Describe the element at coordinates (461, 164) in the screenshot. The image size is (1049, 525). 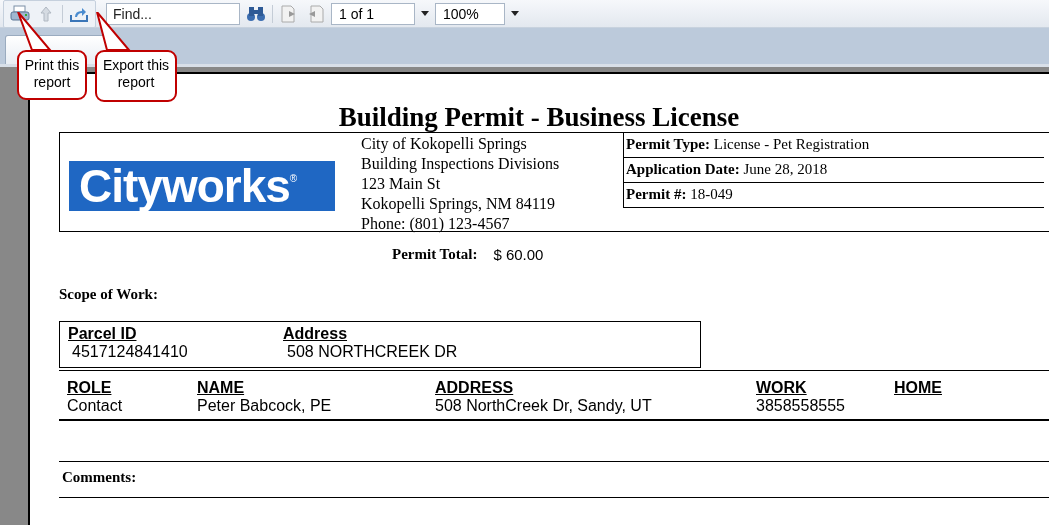
I see `address-line: Building Inspections Divisions` at that location.